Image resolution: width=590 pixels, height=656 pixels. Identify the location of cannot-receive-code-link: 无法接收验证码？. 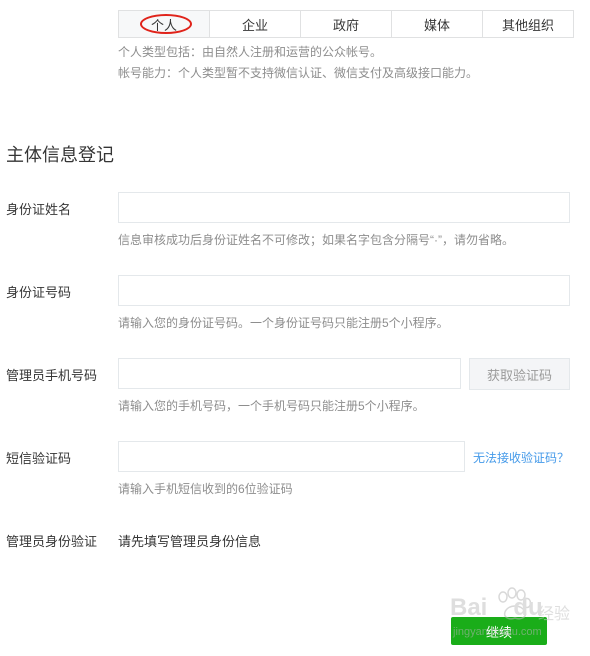
(521, 457).